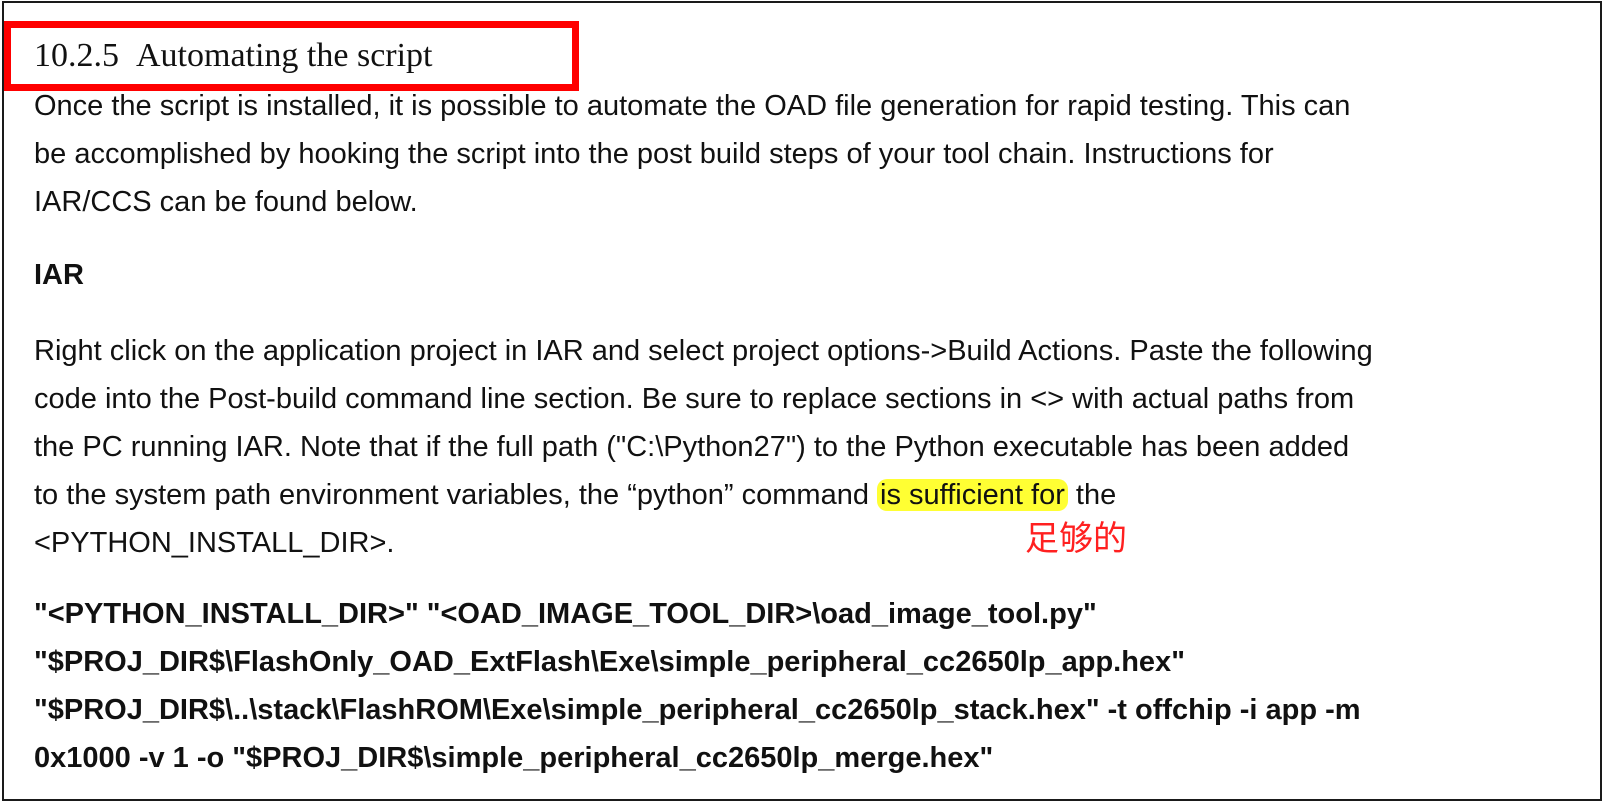  What do you see at coordinates (1092, 495) in the screenshot?
I see `body-line-text: the` at bounding box center [1092, 495].